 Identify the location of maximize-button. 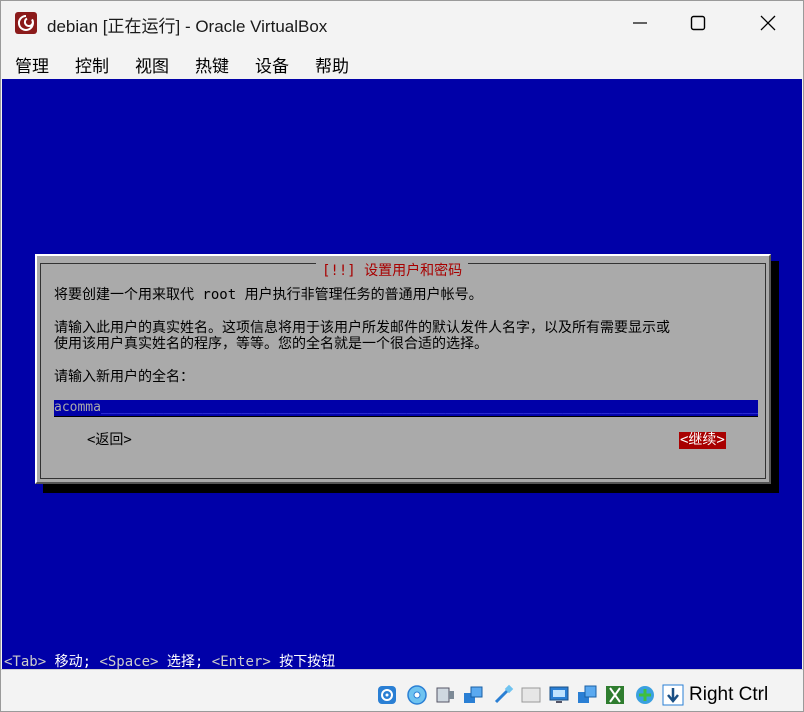
(698, 23).